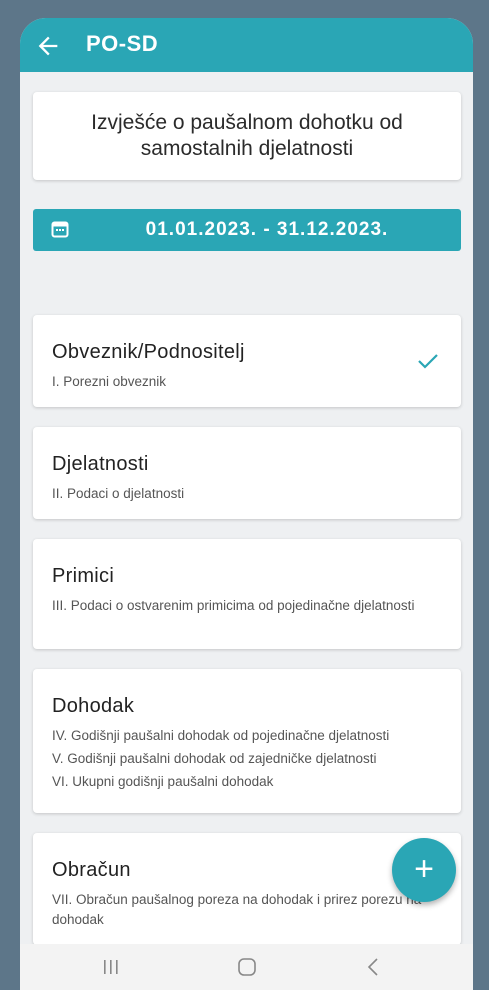  What do you see at coordinates (91, 870) in the screenshot?
I see `section-title: Obračun` at bounding box center [91, 870].